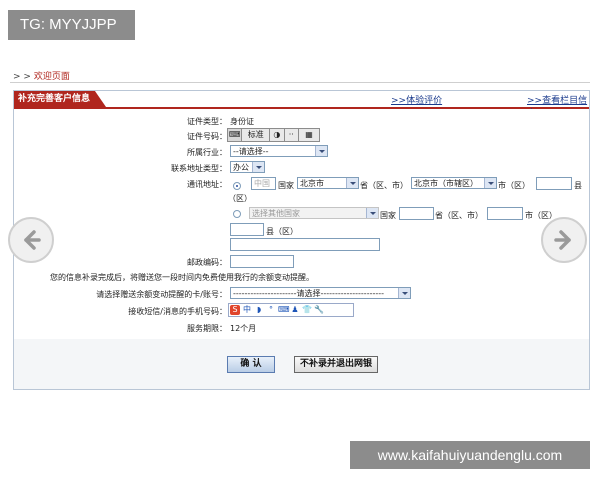 The width and height of the screenshot is (600, 480). Describe the element at coordinates (207, 136) in the screenshot. I see `id-number-label: 证件号码：` at that location.